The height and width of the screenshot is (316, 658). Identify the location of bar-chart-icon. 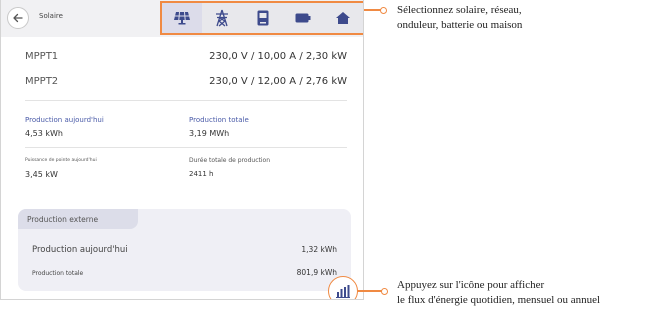
(343, 291).